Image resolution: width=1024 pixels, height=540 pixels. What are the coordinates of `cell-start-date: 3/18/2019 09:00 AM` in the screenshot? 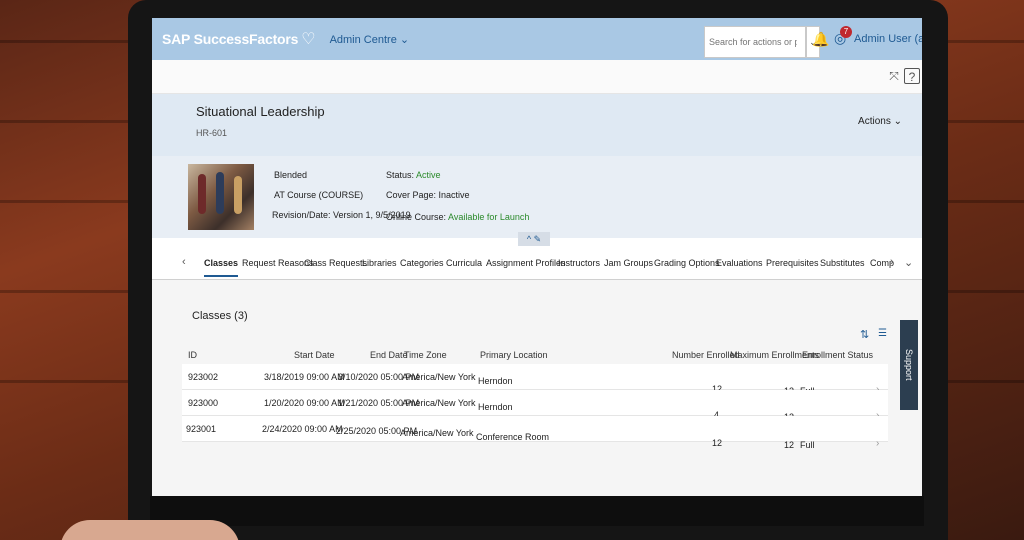 It's located at (304, 377).